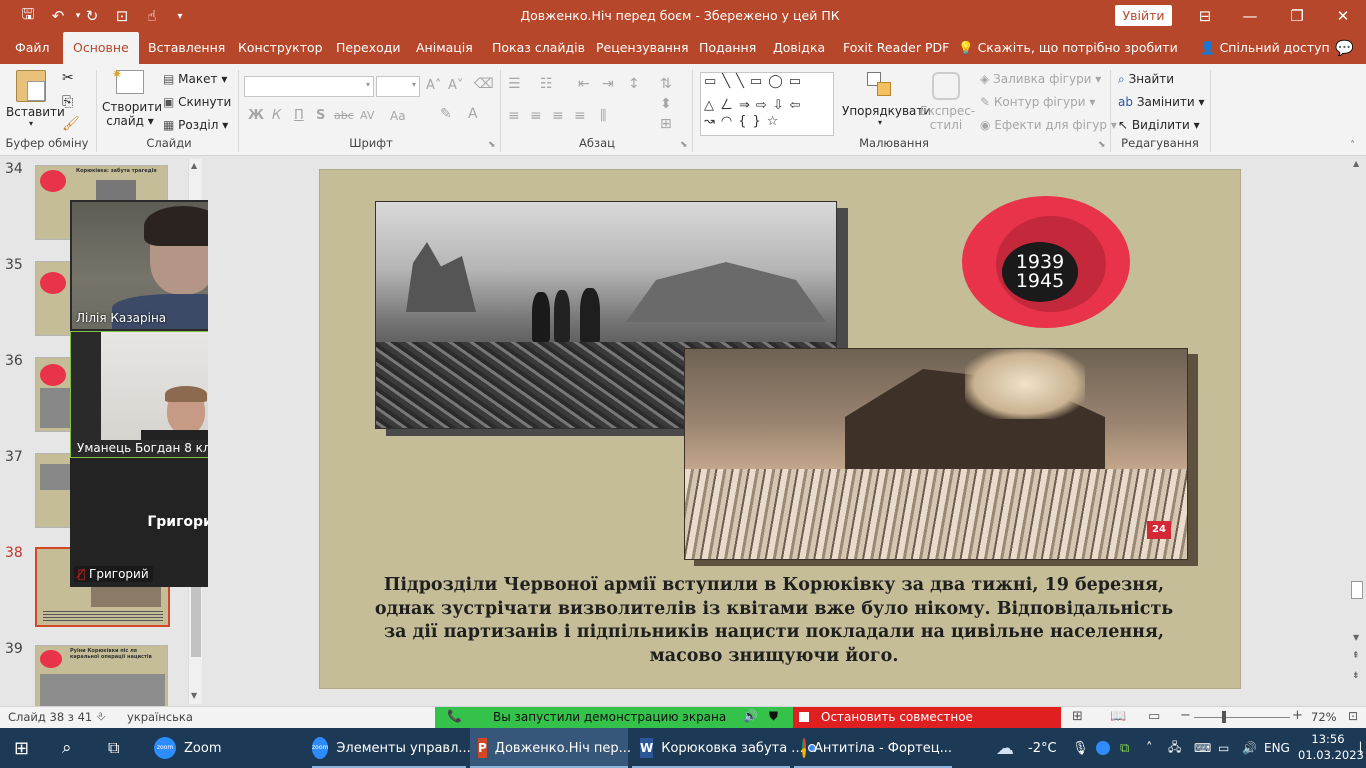  I want to click on increase-font-icon: A˄, so click(433, 85).